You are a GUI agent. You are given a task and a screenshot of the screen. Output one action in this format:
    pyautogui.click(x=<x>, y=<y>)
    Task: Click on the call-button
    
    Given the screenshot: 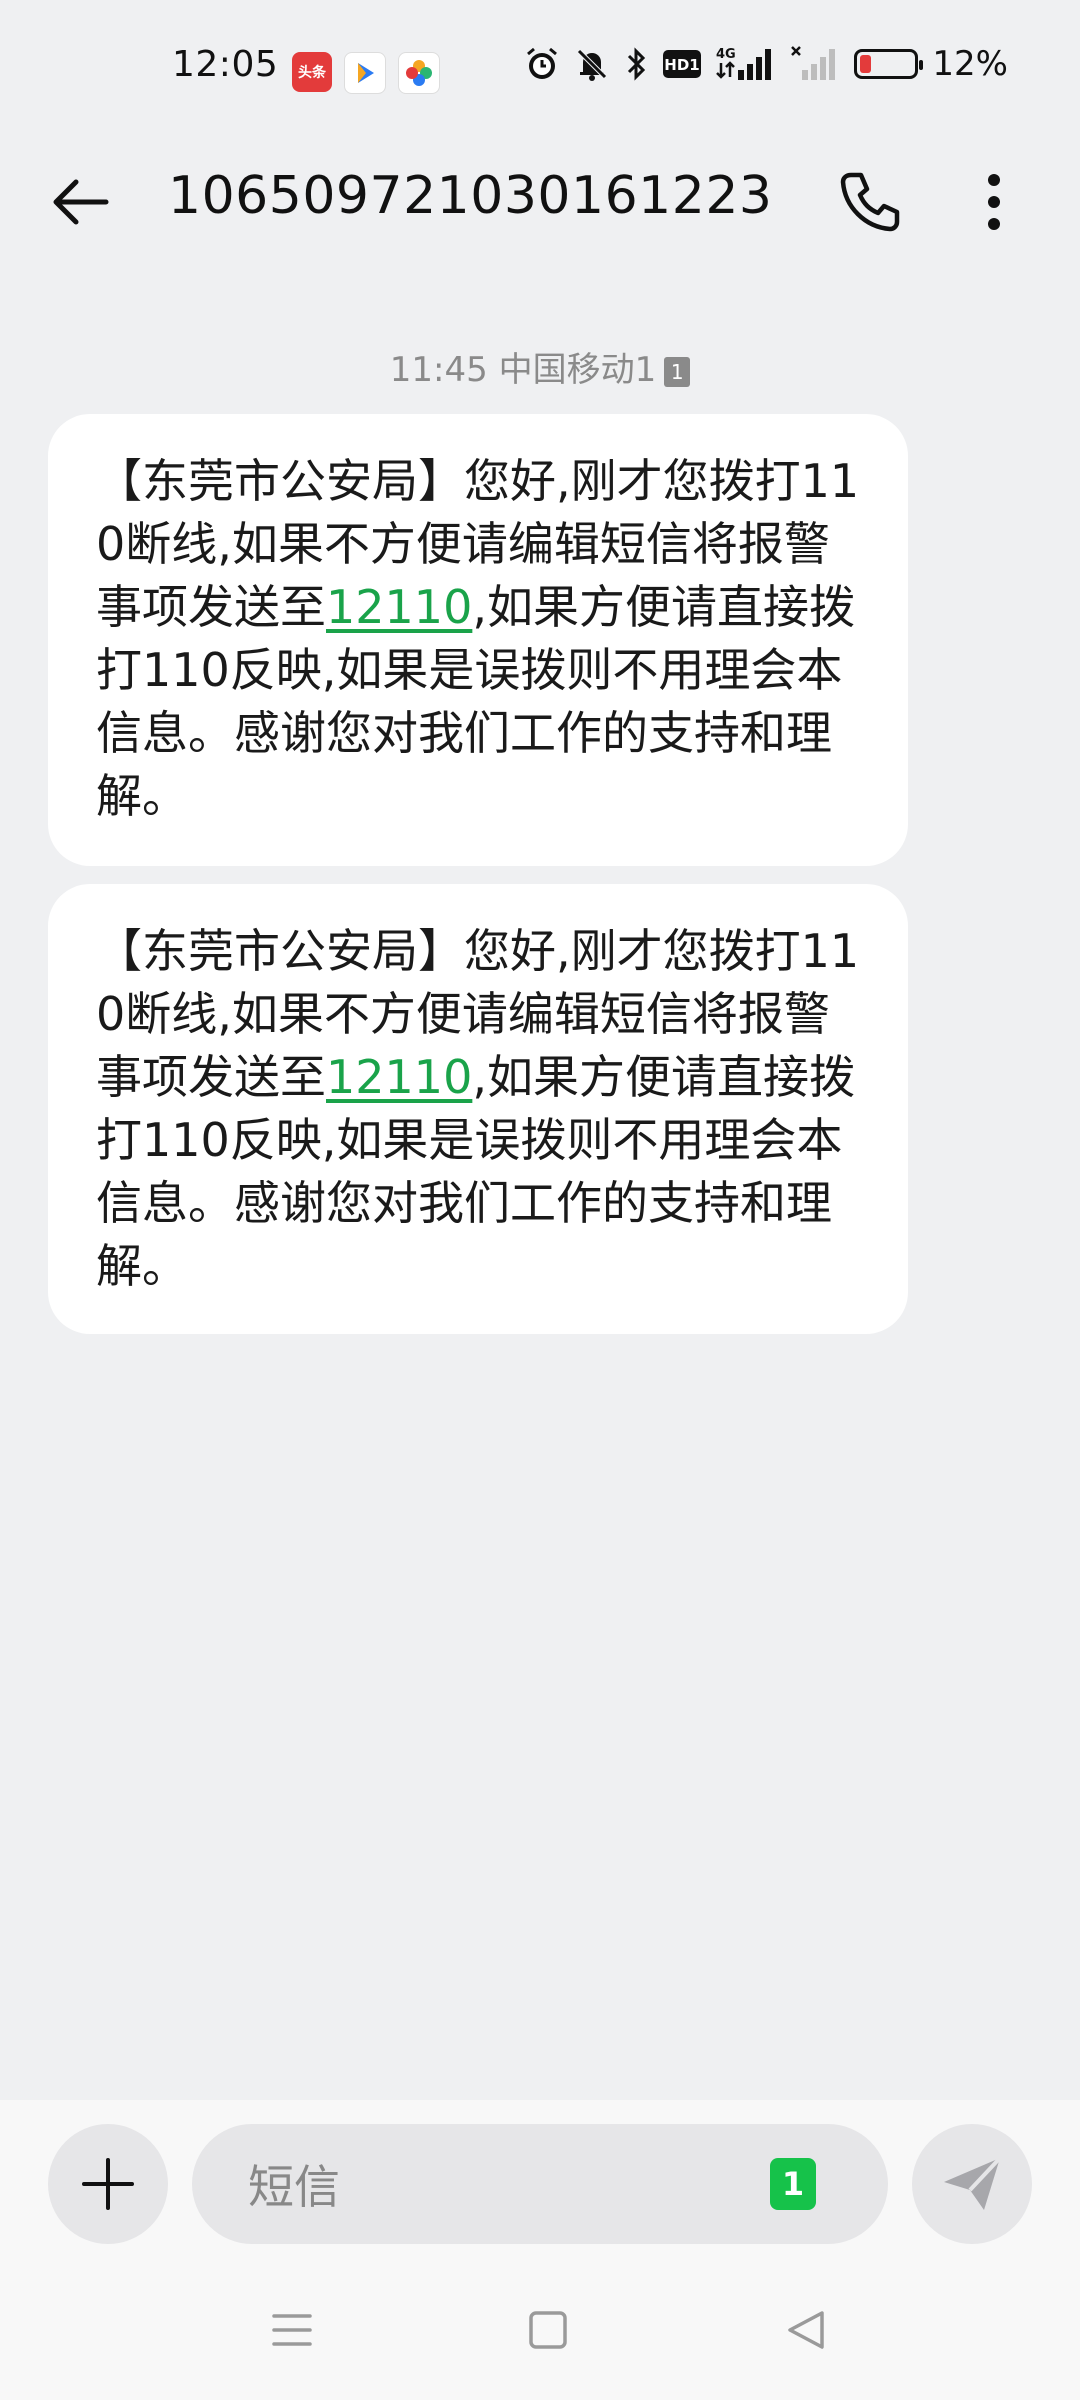 What is the action you would take?
    pyautogui.click(x=870, y=202)
    